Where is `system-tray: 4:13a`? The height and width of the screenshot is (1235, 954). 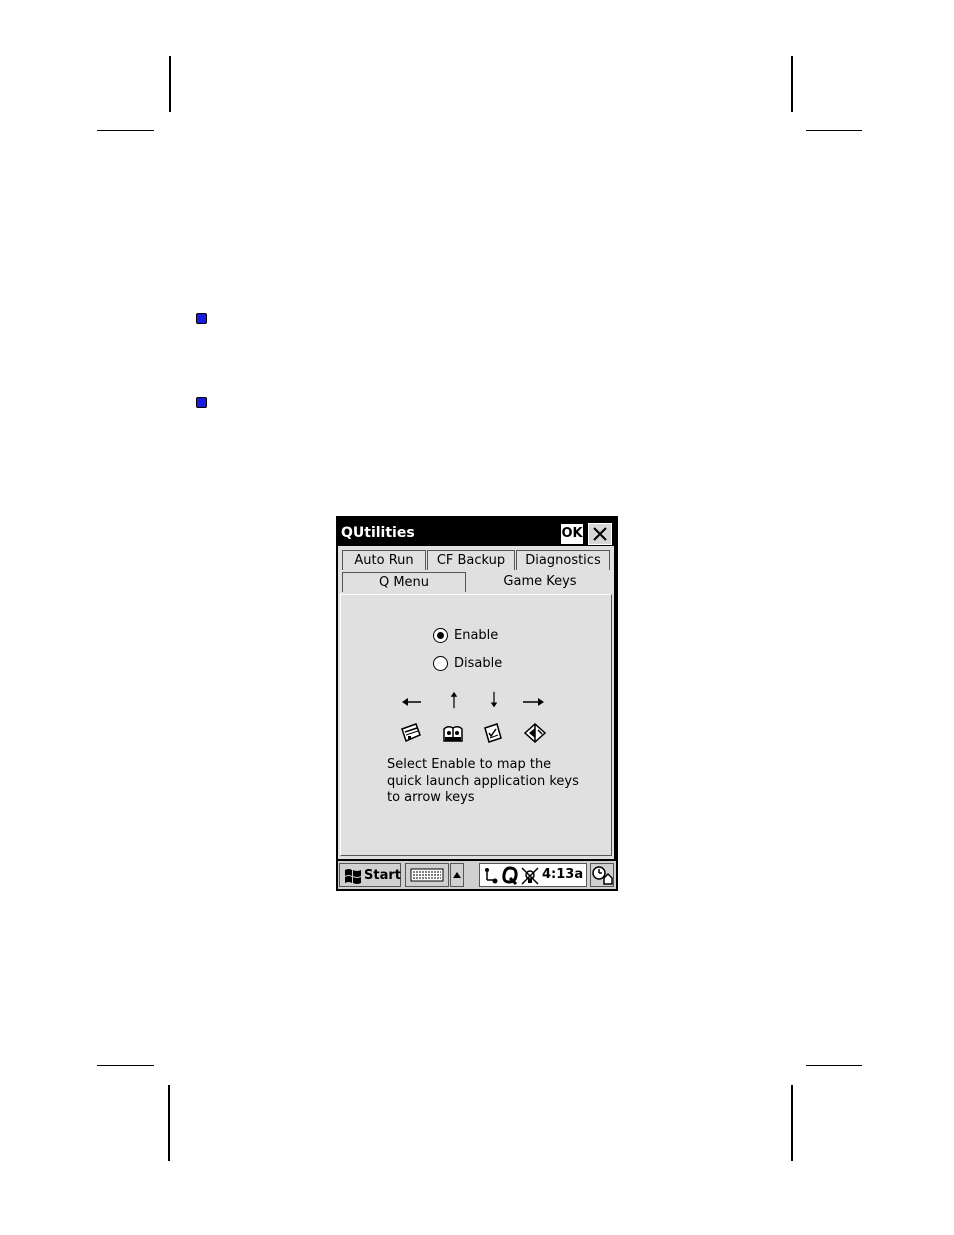 system-tray: 4:13a is located at coordinates (533, 875).